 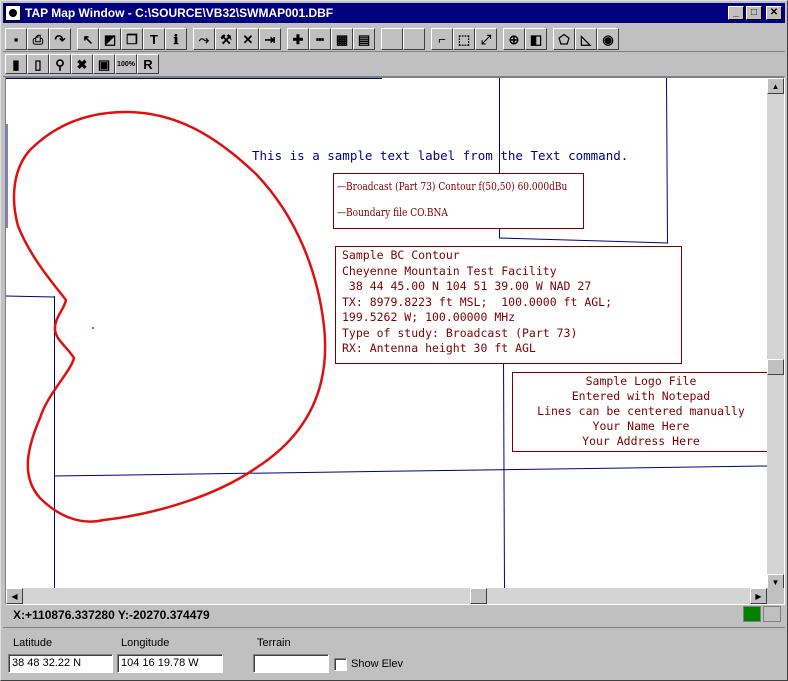 I want to click on study-line: TX: 8979.8223 ft MSL; 100.0000 ft AGL;, so click(x=477, y=301).